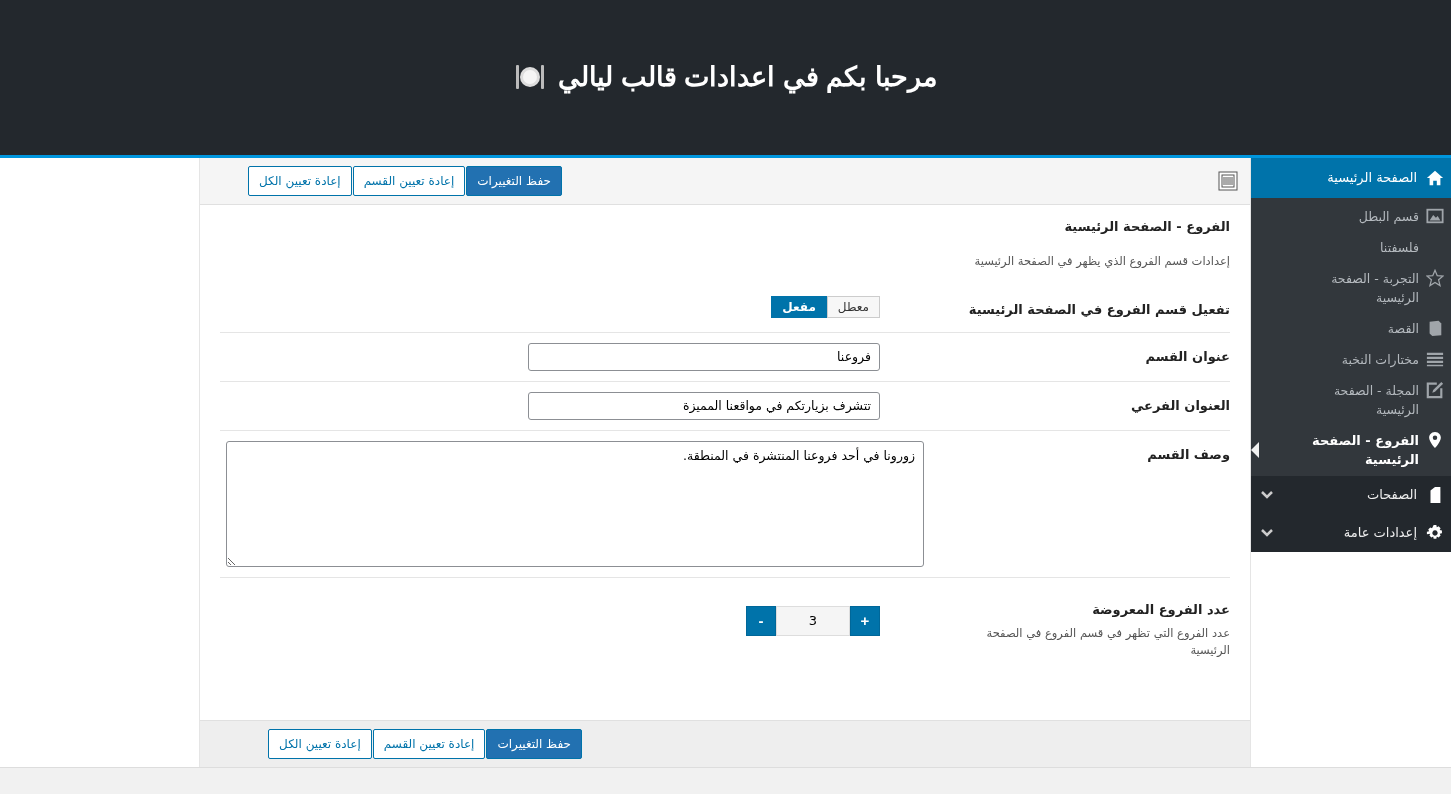 The height and width of the screenshot is (794, 1451). Describe the element at coordinates (1146, 226) in the screenshot. I see `section-title: الفروع - الصفحة الرئيسية` at that location.